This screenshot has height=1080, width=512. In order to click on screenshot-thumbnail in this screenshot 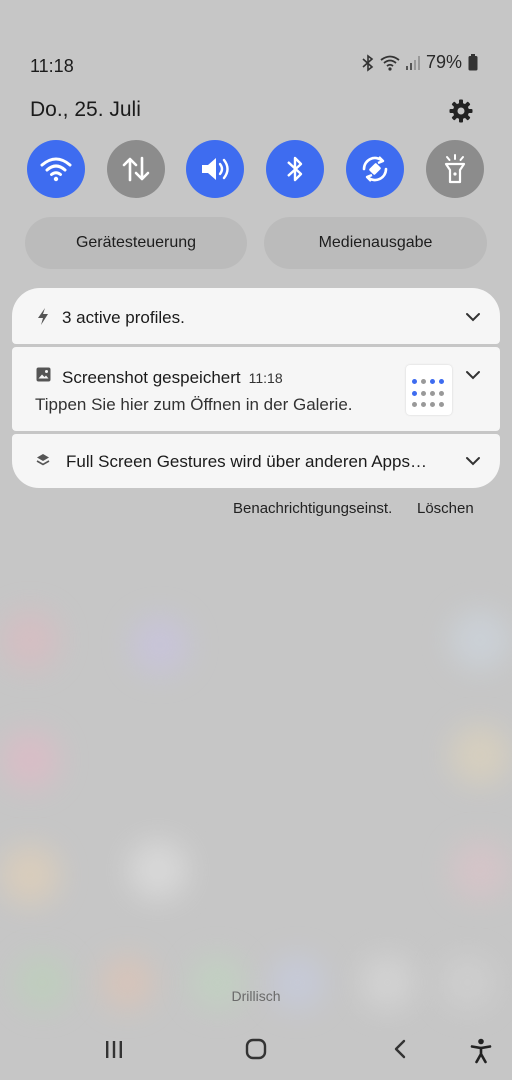, I will do `click(429, 390)`.